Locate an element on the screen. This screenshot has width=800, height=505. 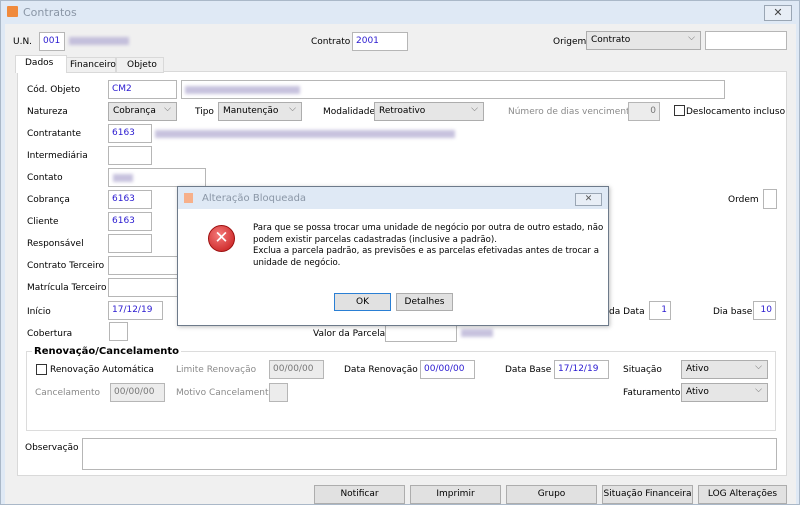
contrato-label: Contrato is located at coordinates (331, 42).